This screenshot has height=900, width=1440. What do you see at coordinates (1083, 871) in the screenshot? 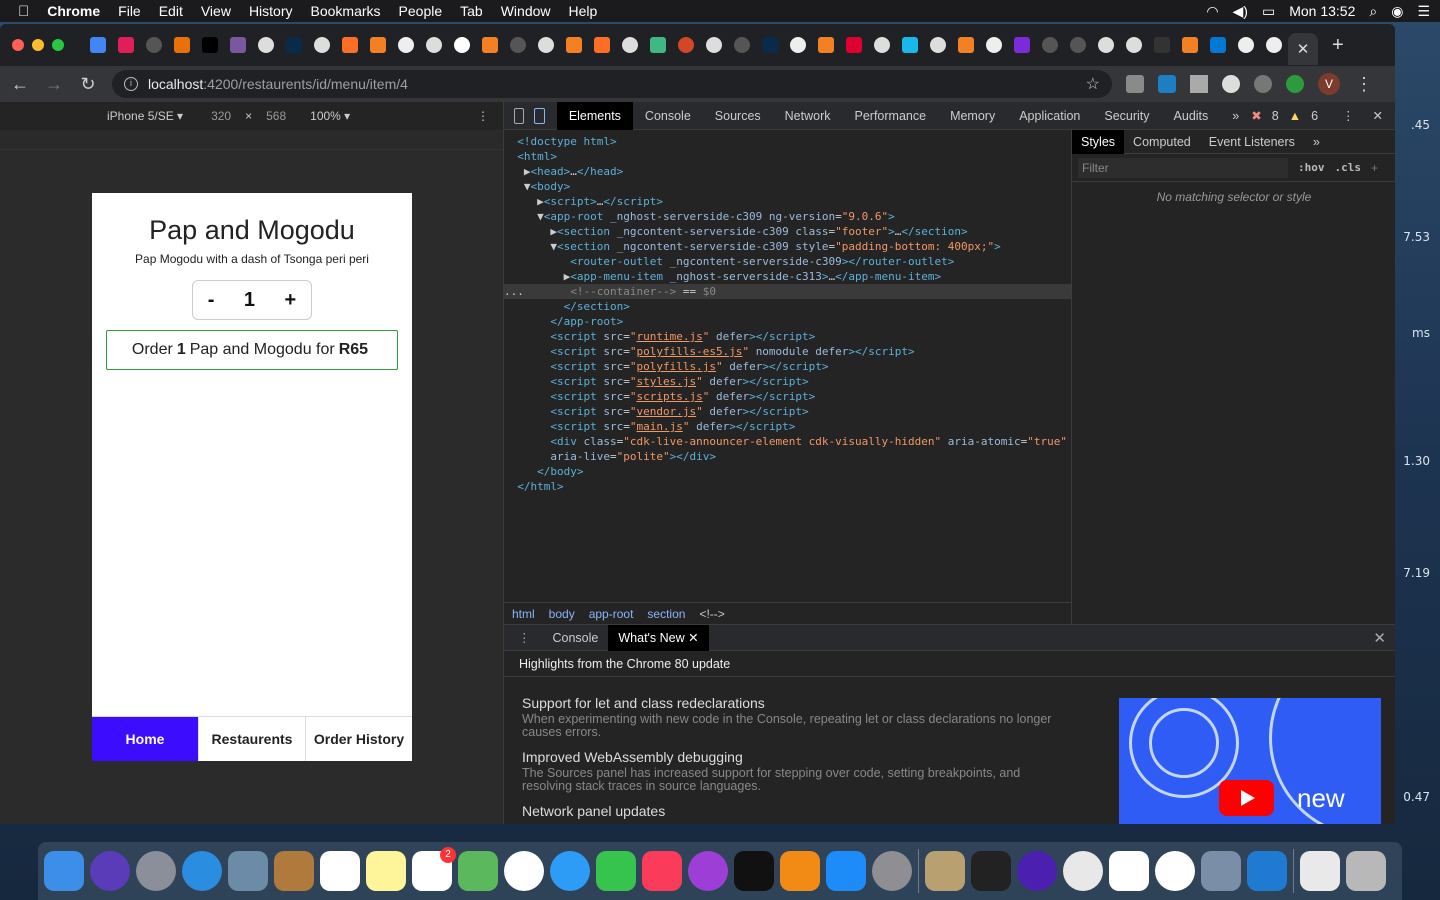
I see `chrome-icon` at bounding box center [1083, 871].